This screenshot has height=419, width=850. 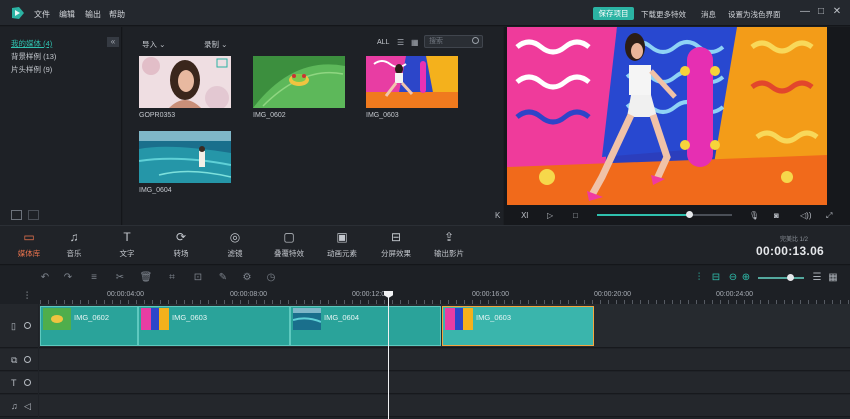 I want to click on tab-transitions: ⟳ 转场, so click(x=181, y=245).